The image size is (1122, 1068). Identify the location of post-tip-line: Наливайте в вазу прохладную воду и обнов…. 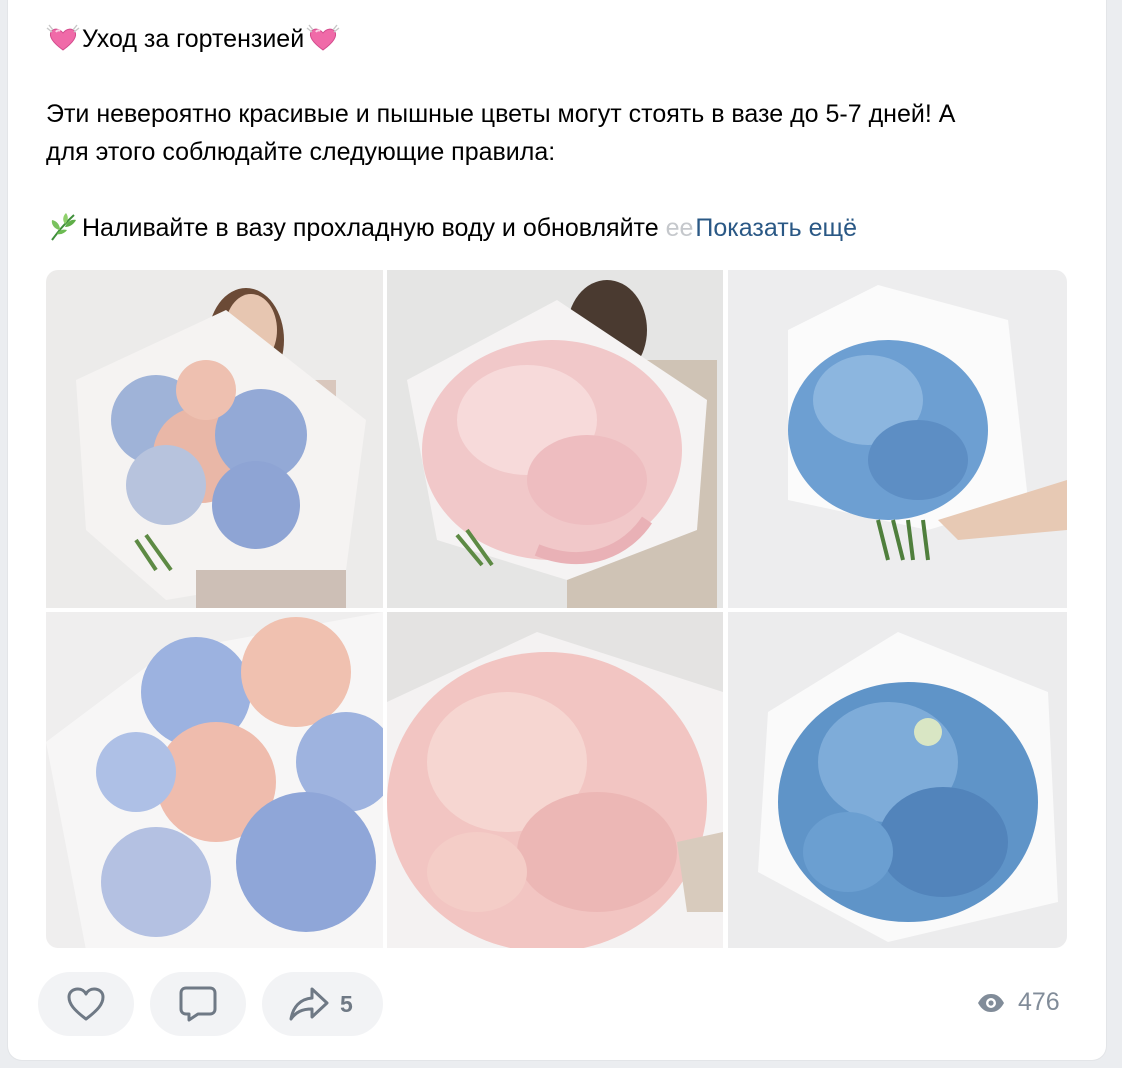
(451, 228).